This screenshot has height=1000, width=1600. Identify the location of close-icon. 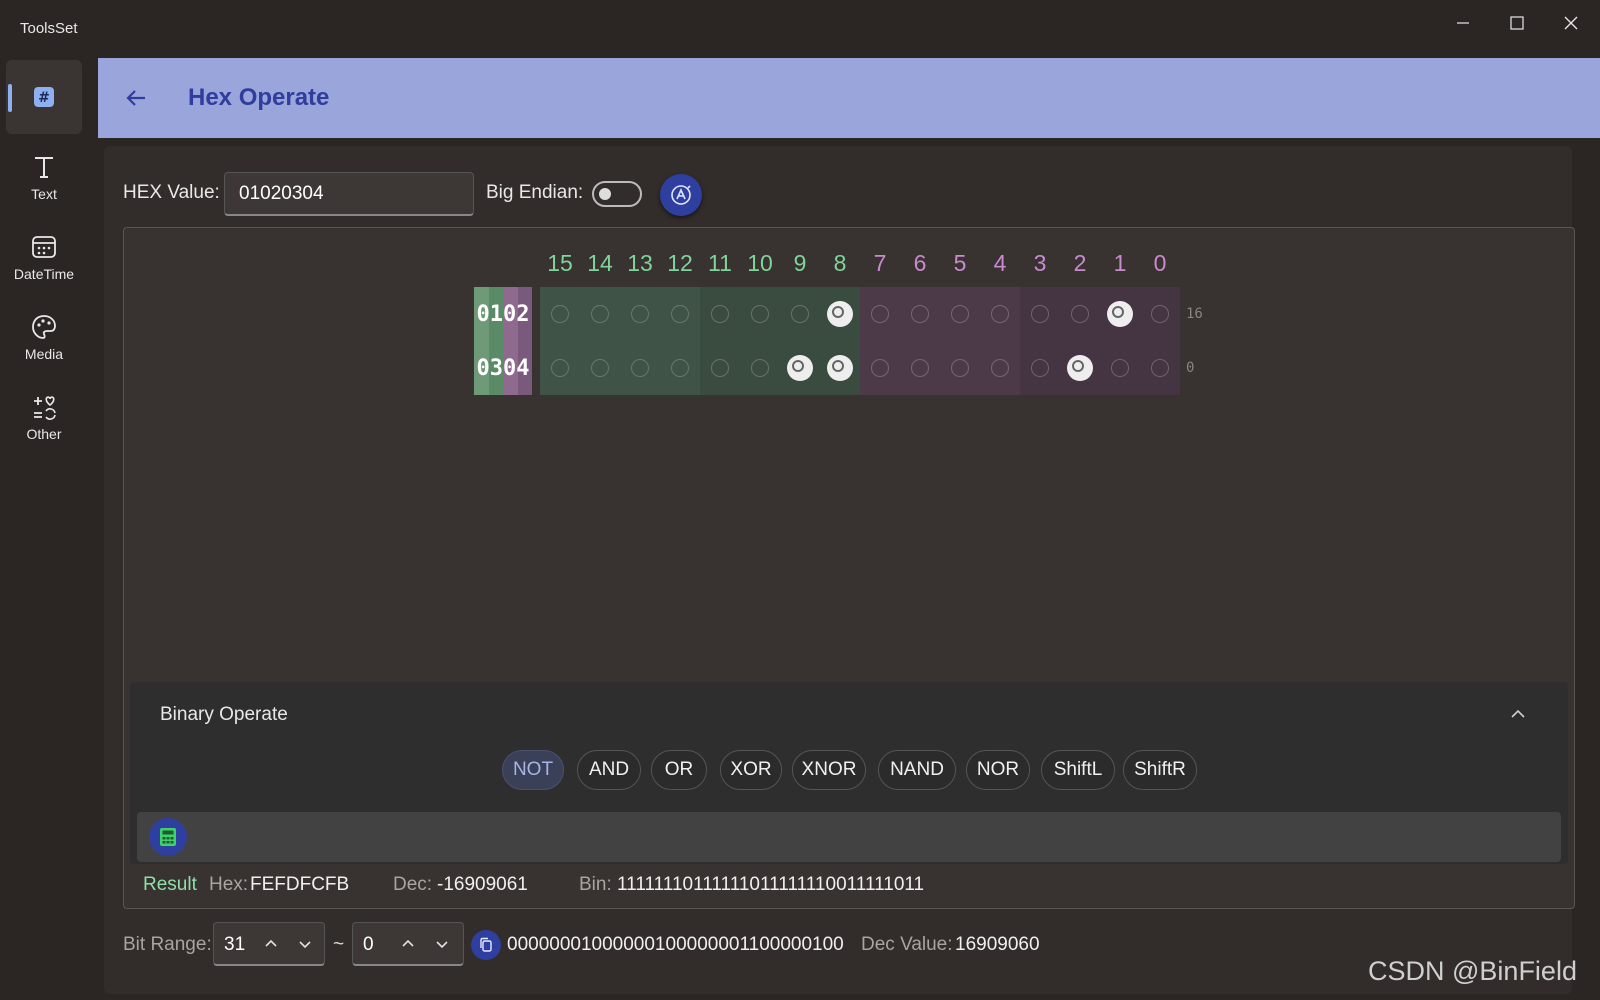
(1571, 23).